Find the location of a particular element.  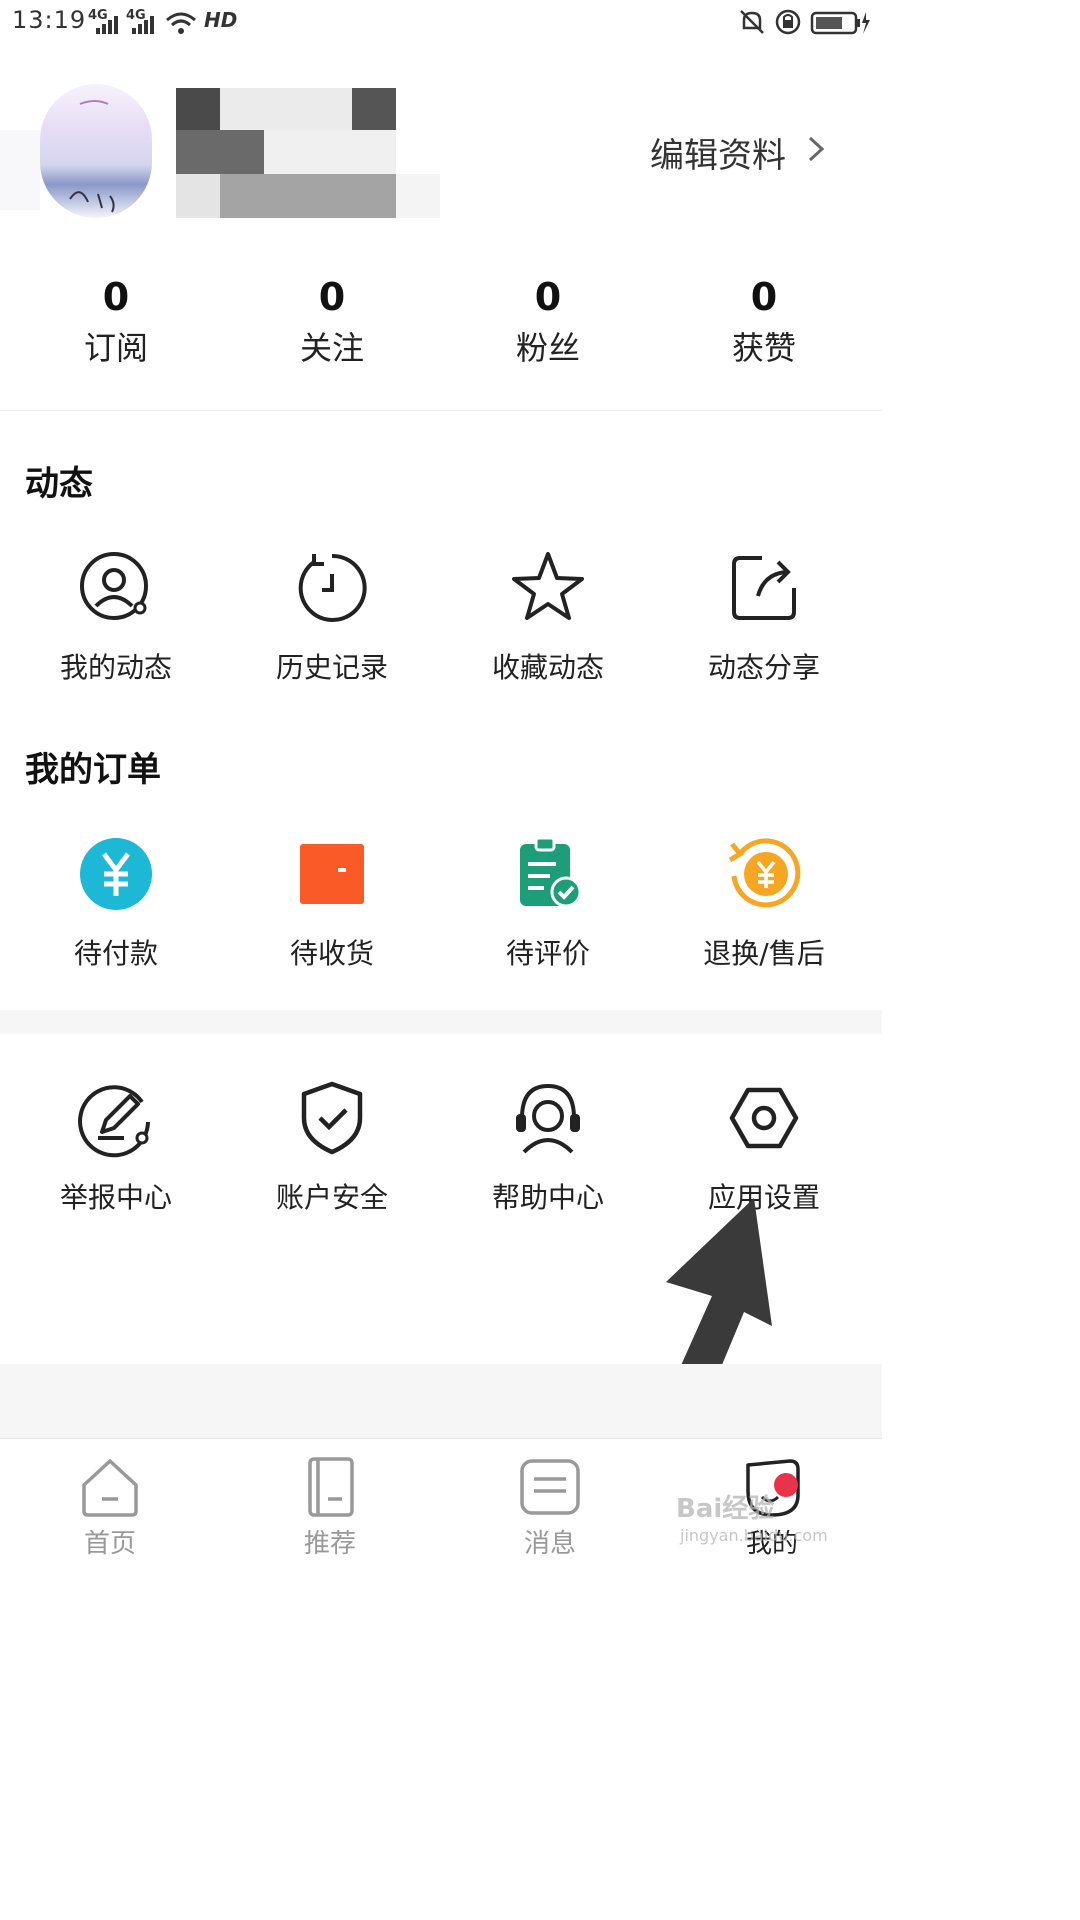

user-circle-icon is located at coordinates (114, 586).